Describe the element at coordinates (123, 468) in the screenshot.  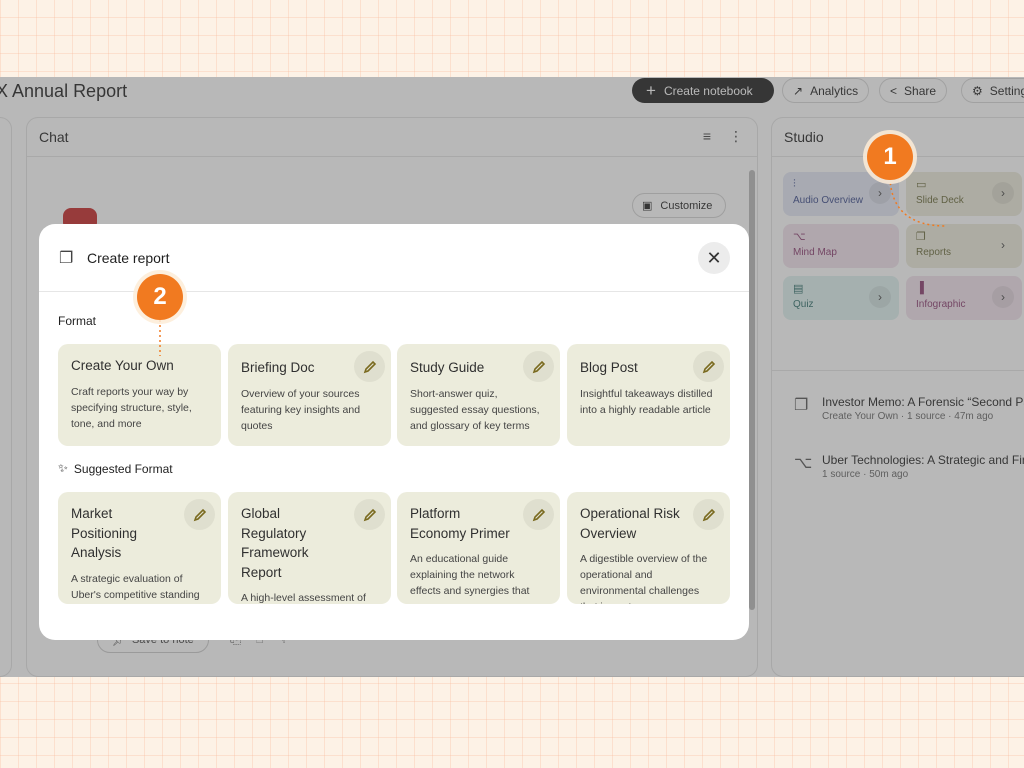
I see `suggested-format-label: Suggested Format` at that location.